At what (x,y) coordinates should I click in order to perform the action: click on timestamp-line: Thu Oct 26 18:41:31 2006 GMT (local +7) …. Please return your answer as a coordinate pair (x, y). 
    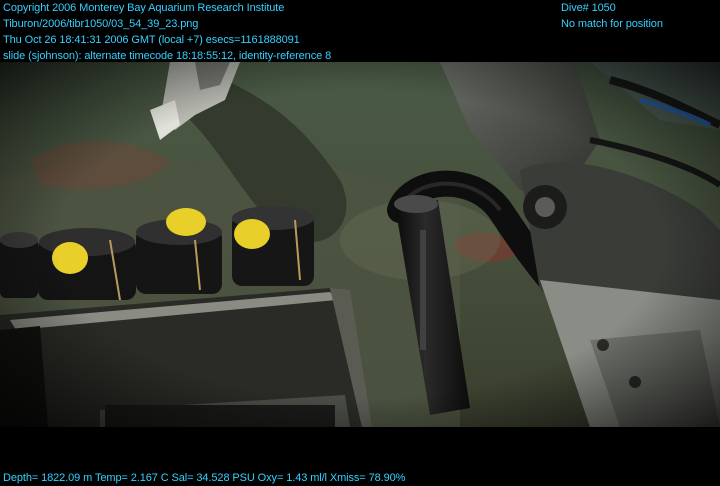
    Looking at the image, I should click on (151, 40).